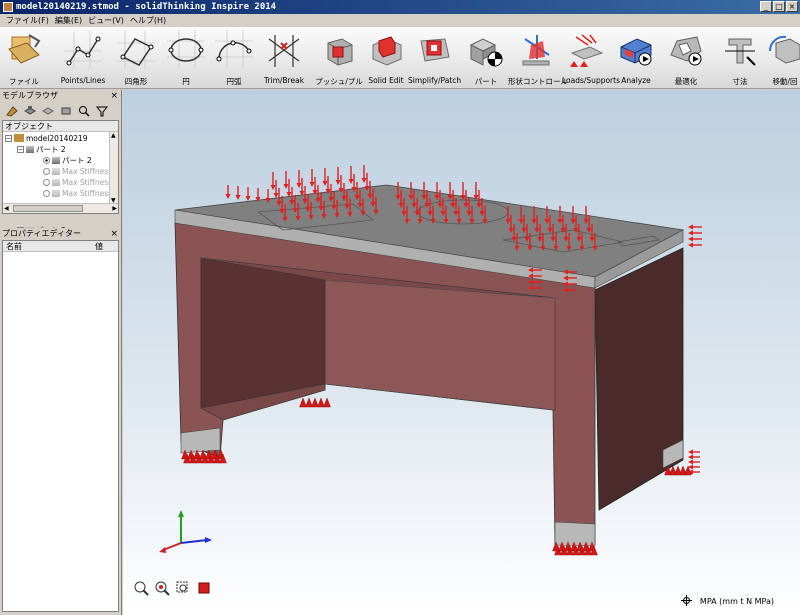 This screenshot has width=800, height=615. What do you see at coordinates (106, 20) in the screenshot?
I see `menu-view: ビュー(V)` at bounding box center [106, 20].